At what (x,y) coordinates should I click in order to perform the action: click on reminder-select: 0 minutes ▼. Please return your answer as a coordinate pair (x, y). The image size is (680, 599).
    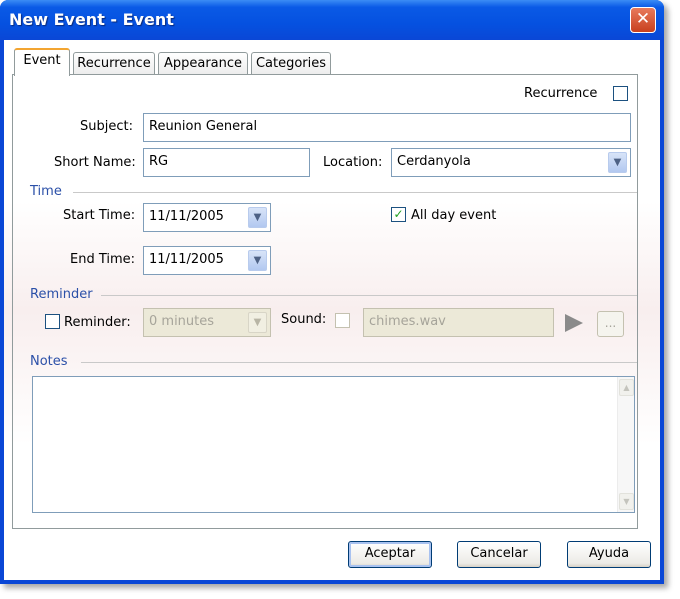
    Looking at the image, I should click on (207, 322).